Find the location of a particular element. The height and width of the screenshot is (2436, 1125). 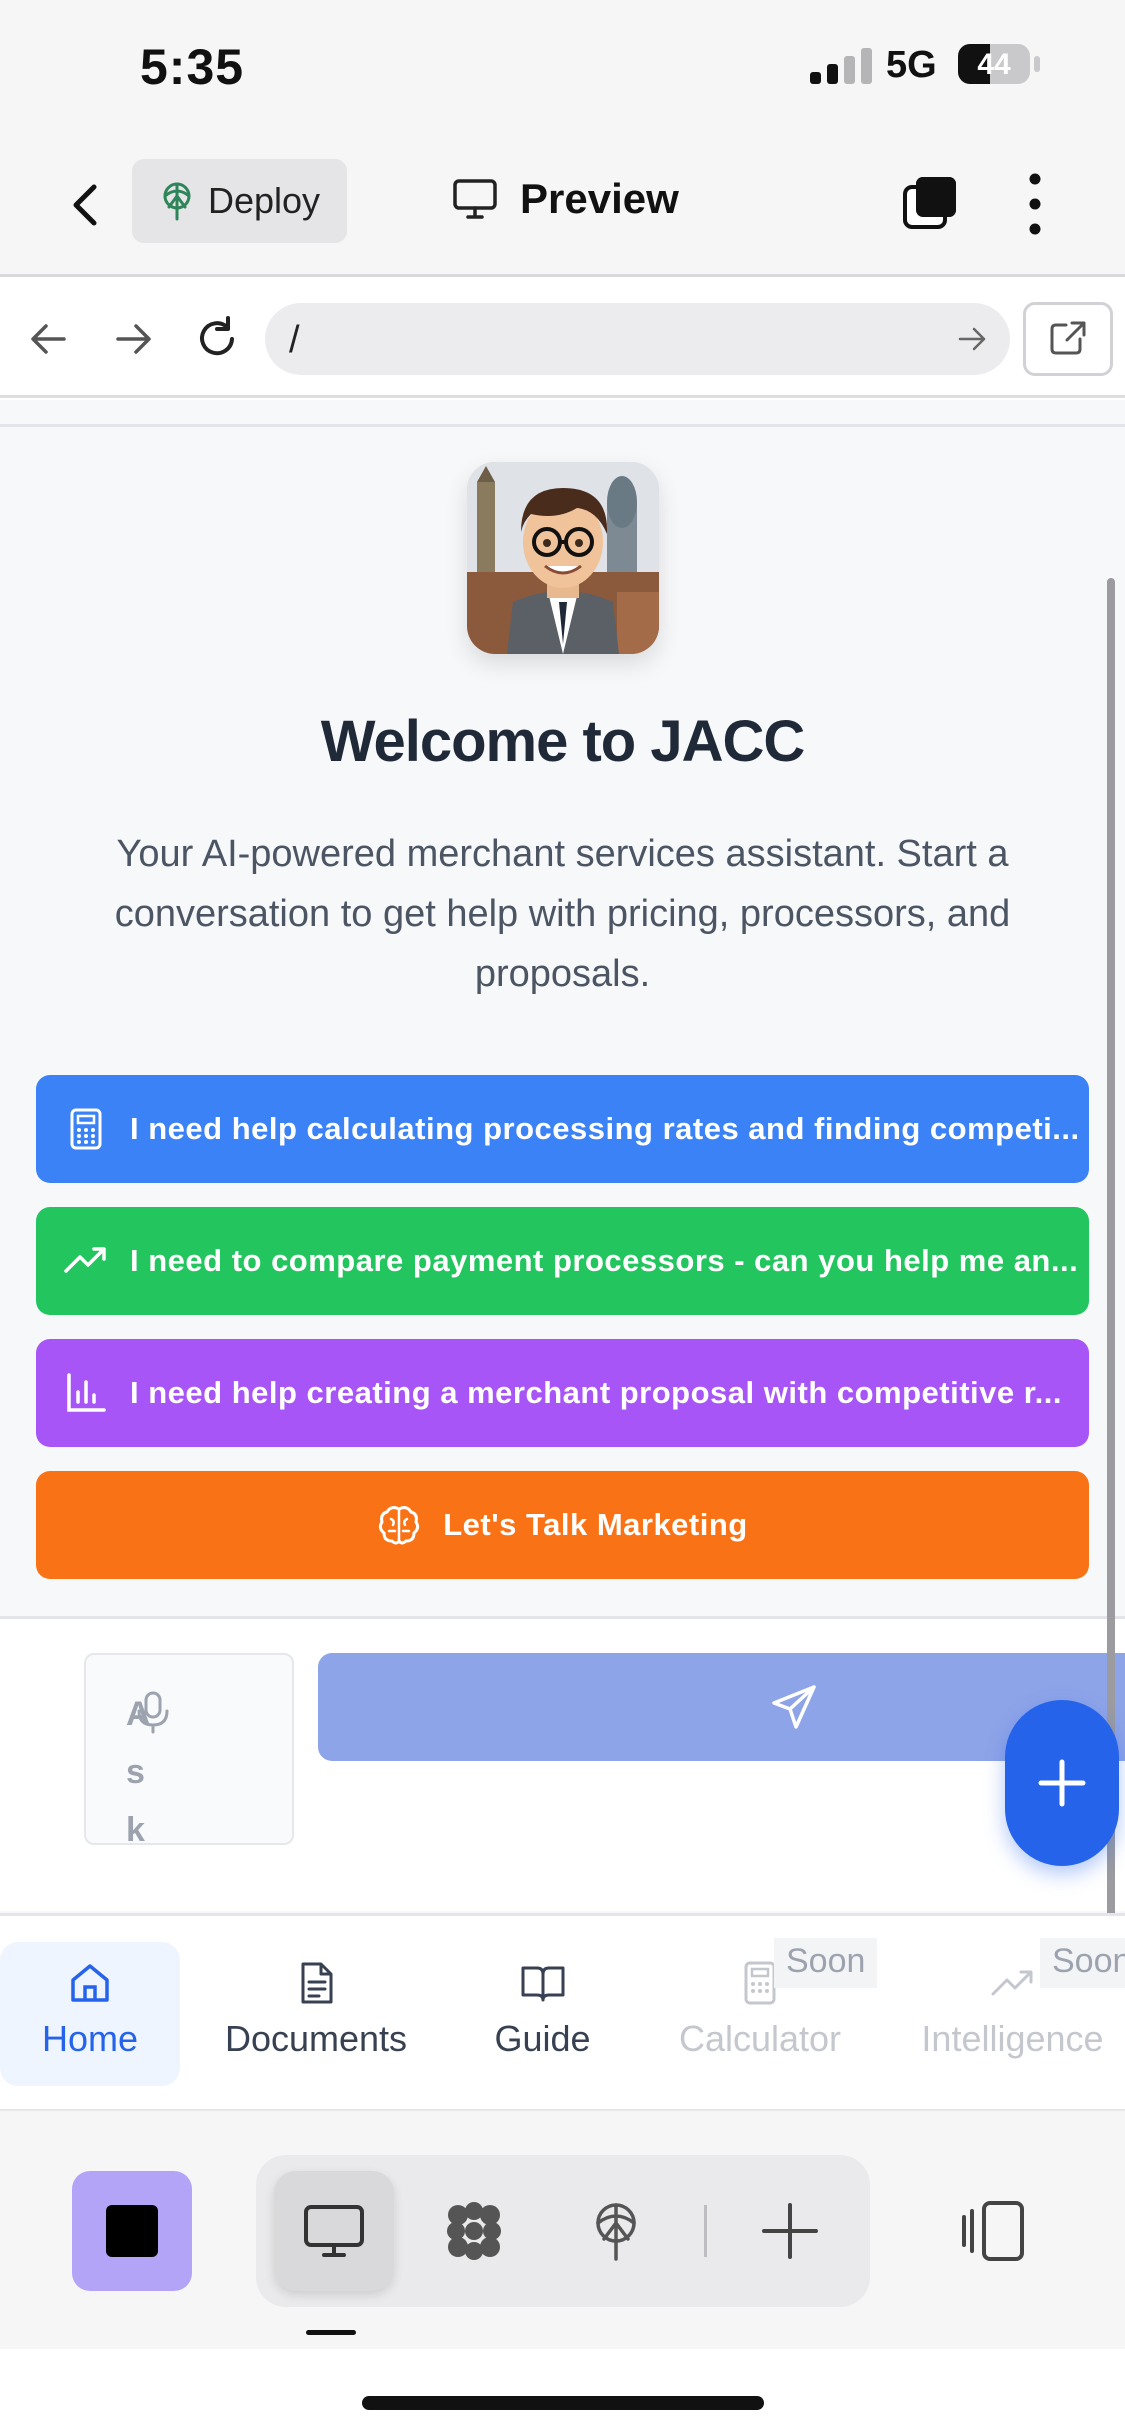

preview-label: Preview is located at coordinates (599, 198).